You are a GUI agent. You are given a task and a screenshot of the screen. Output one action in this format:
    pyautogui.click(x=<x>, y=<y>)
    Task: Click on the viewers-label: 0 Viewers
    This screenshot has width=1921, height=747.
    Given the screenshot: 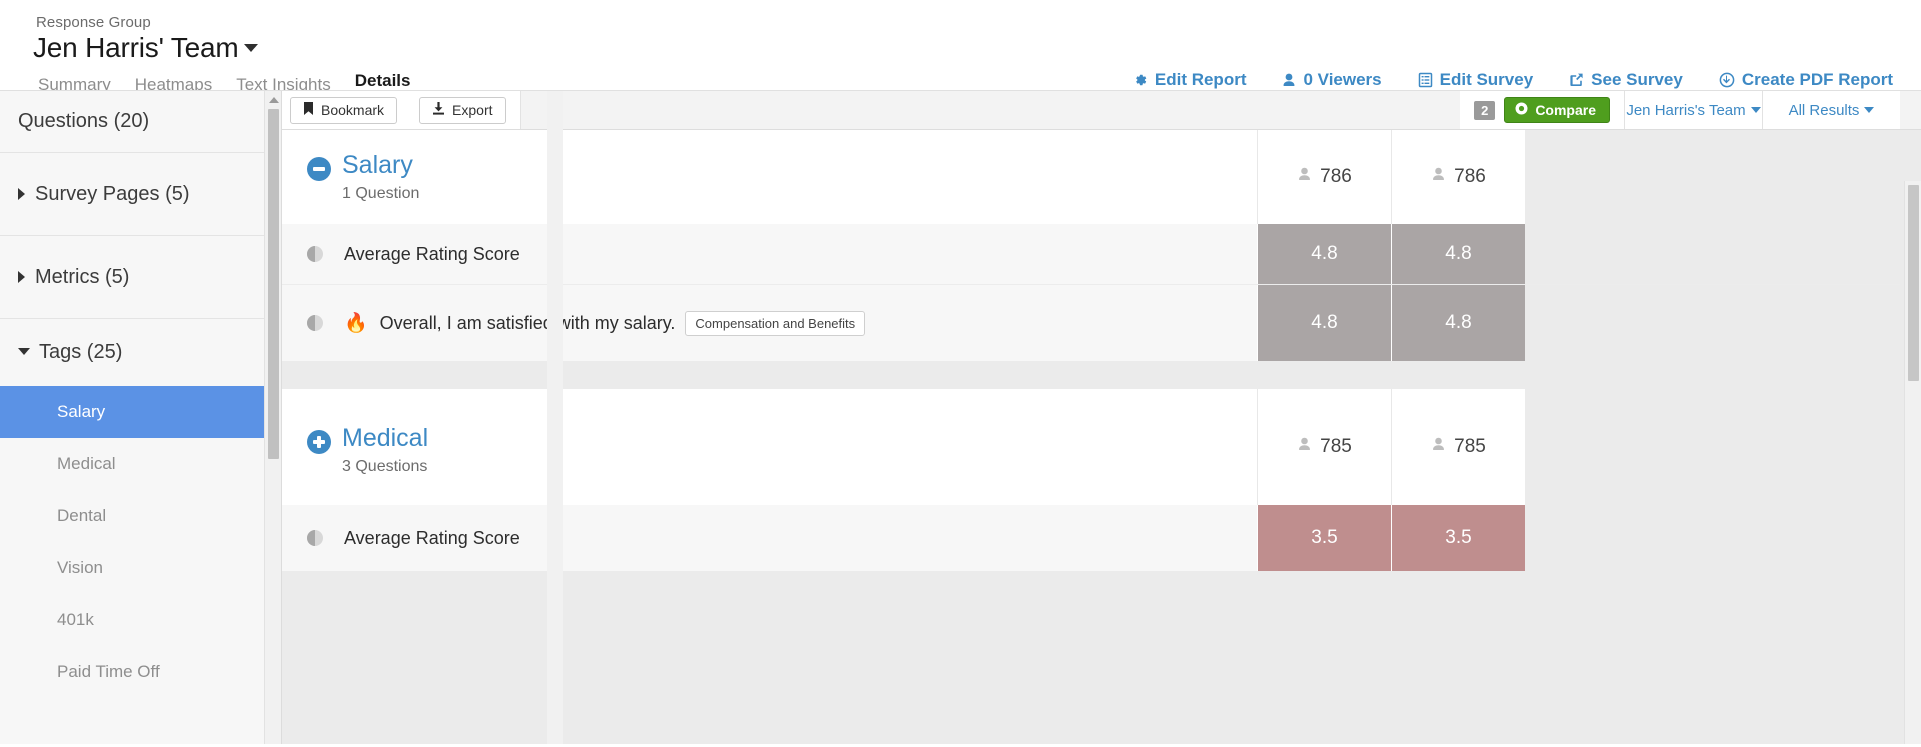 What is the action you would take?
    pyautogui.click(x=1342, y=79)
    